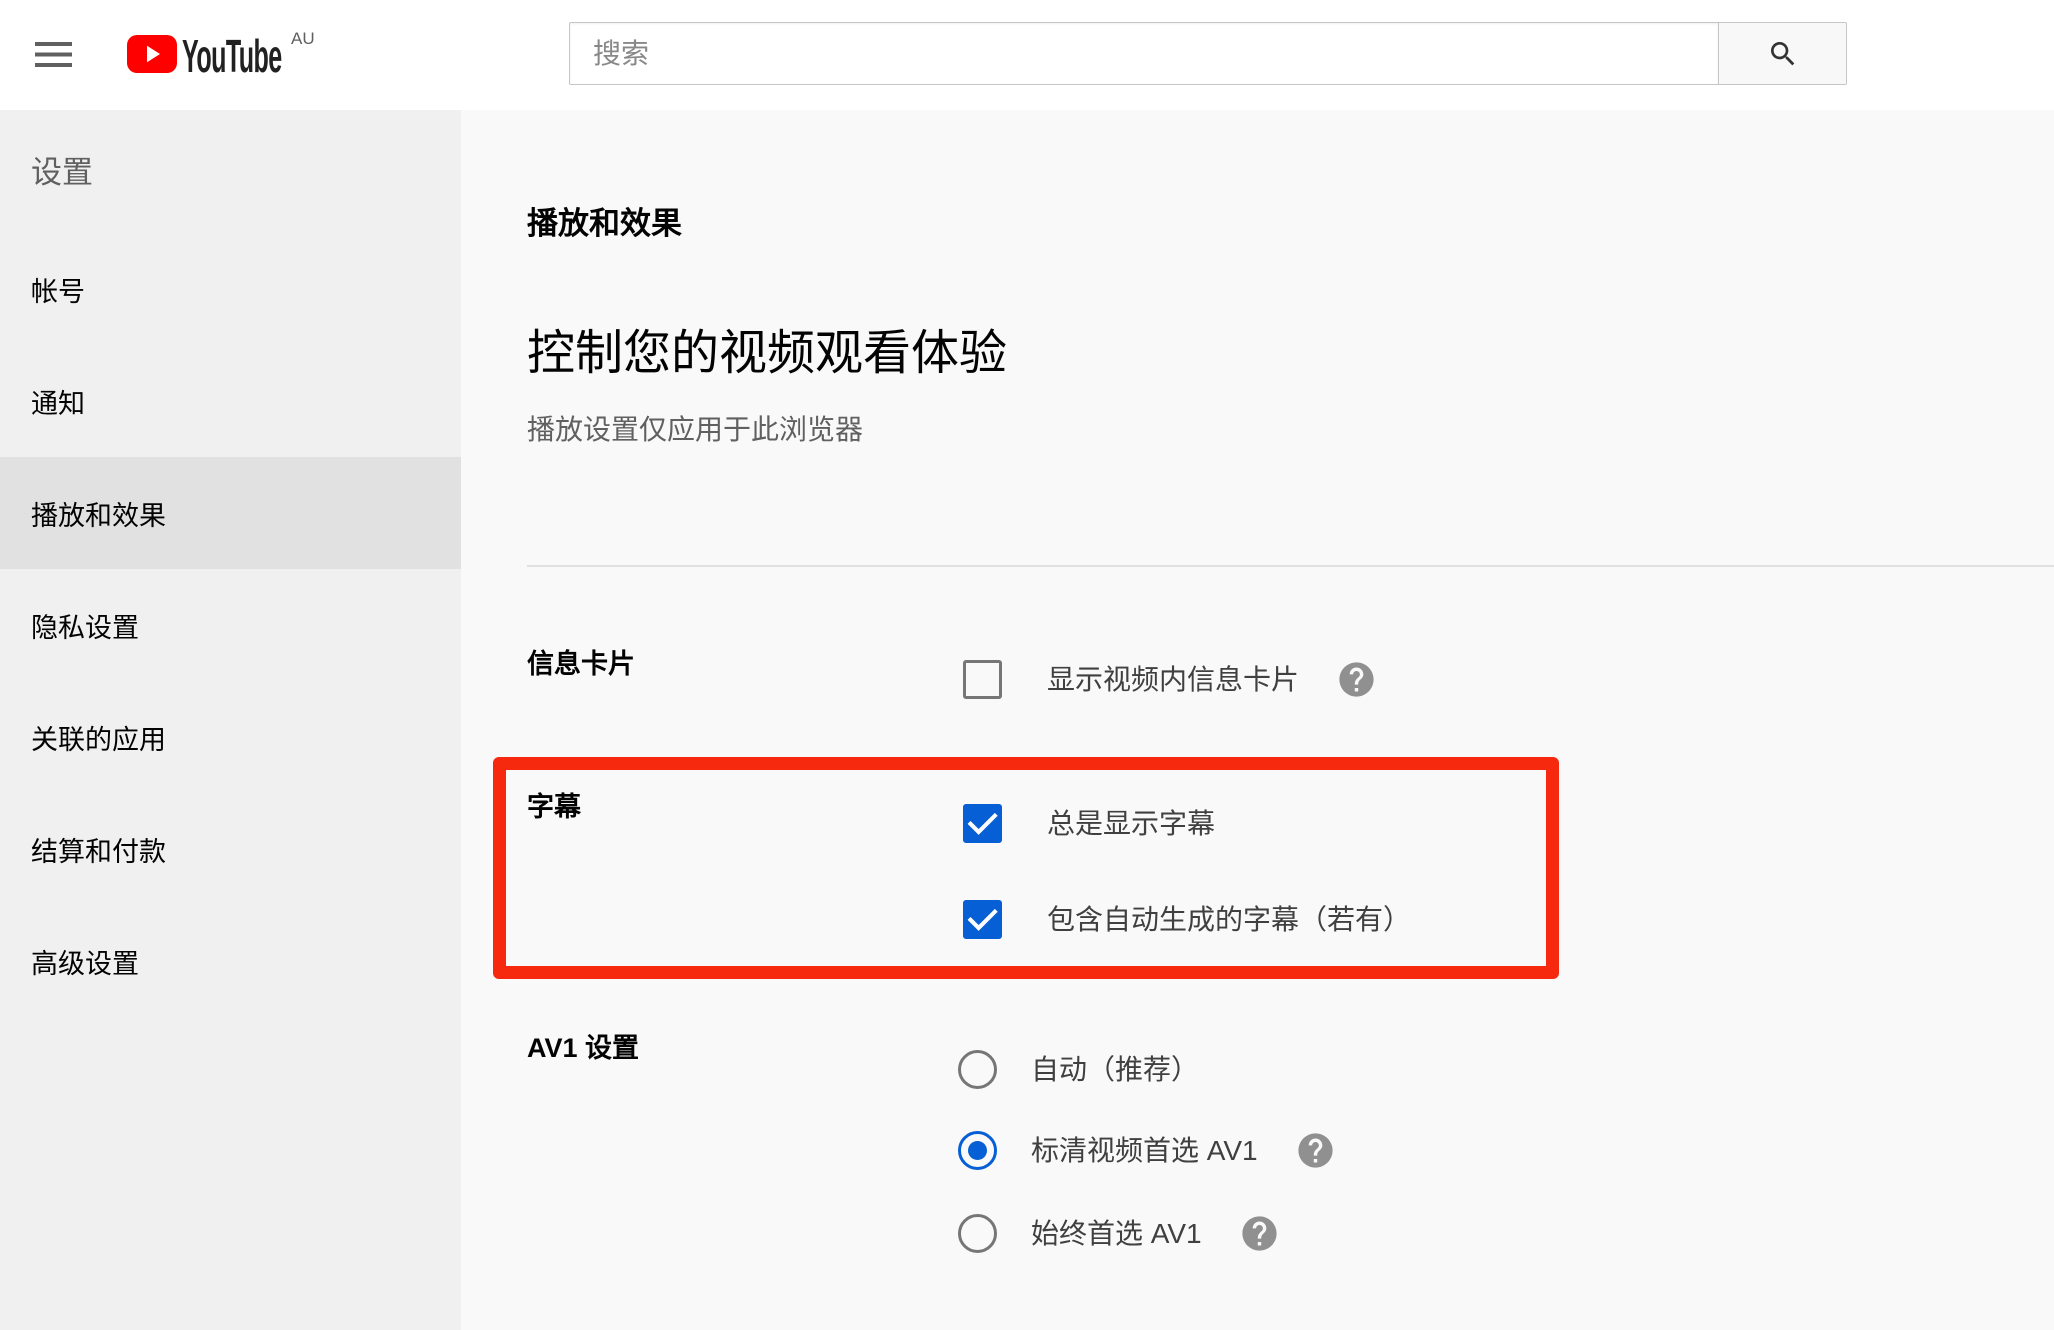 Image resolution: width=2054 pixels, height=1330 pixels. What do you see at coordinates (1173, 679) in the screenshot?
I see `option-label: 显示视频内信息卡片` at bounding box center [1173, 679].